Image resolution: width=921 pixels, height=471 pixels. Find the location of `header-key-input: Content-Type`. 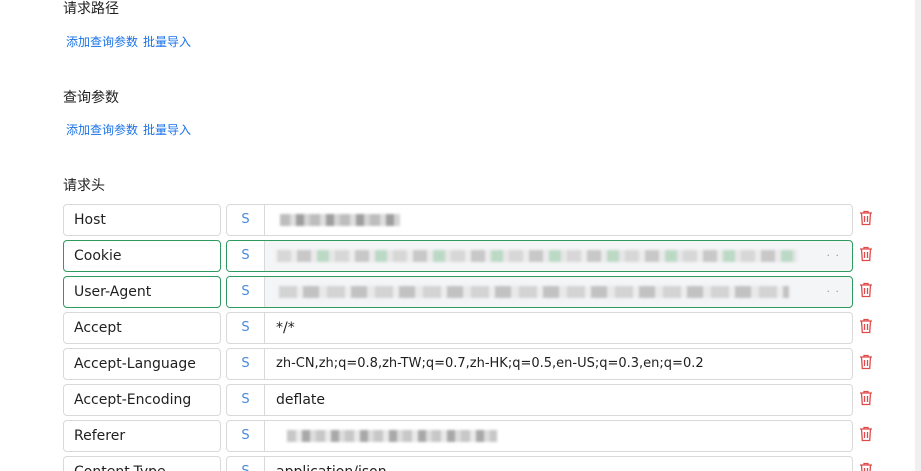

header-key-input: Content-Type is located at coordinates (142, 463).